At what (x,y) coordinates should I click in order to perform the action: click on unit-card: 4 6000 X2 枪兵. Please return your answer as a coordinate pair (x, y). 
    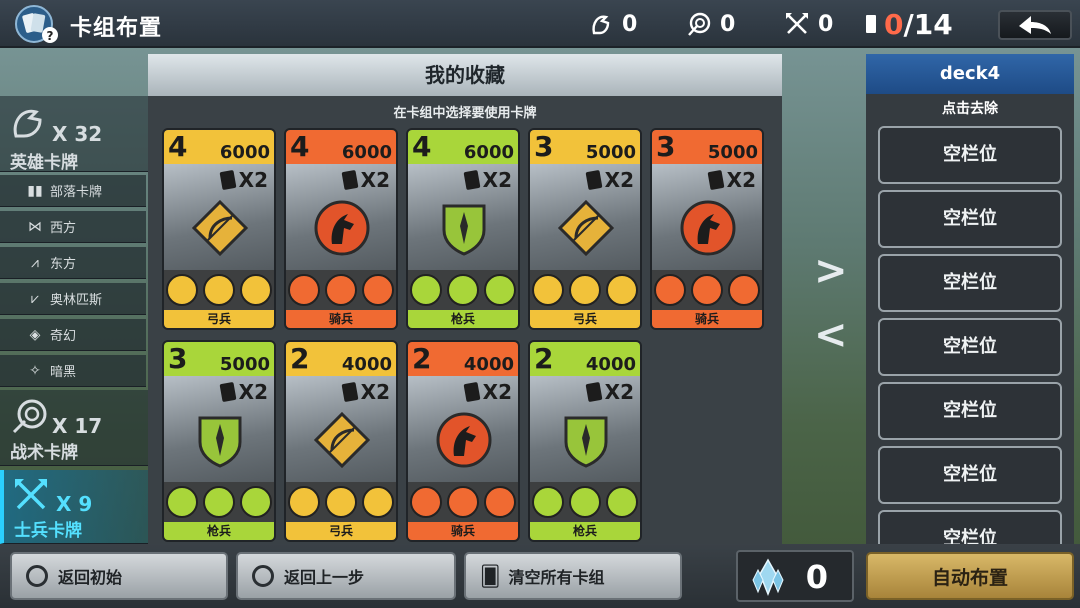
    Looking at the image, I should click on (463, 229).